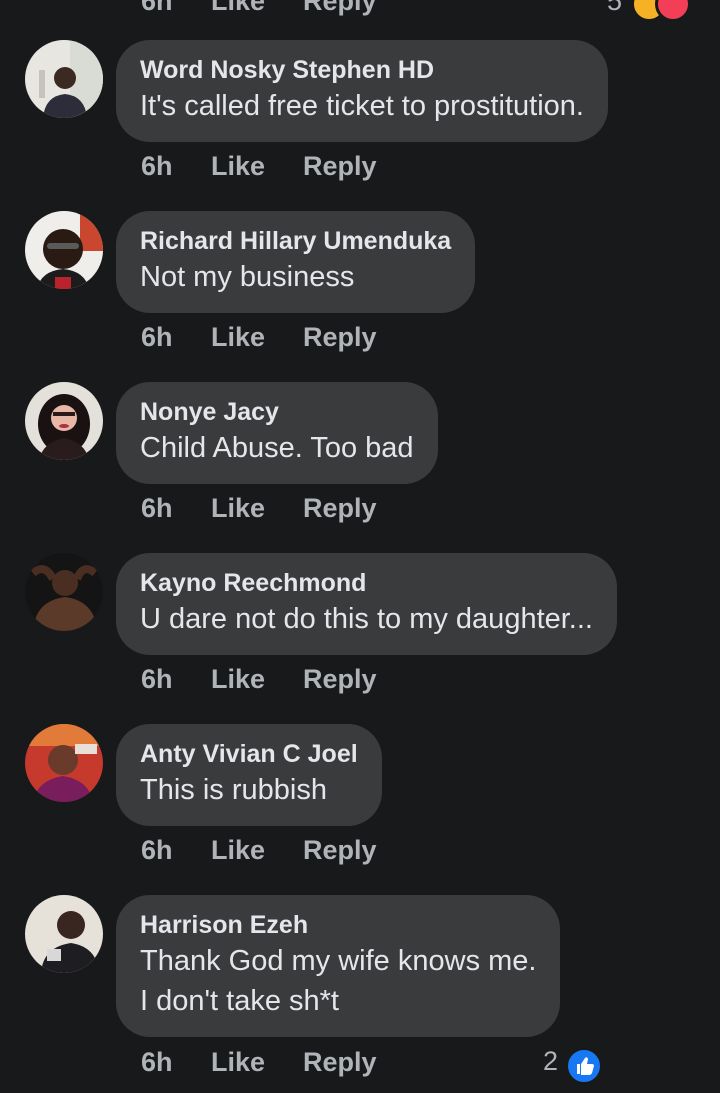 The width and height of the screenshot is (720, 1093). What do you see at coordinates (277, 448) in the screenshot?
I see `comment-text: Child Abuse. Too bad` at bounding box center [277, 448].